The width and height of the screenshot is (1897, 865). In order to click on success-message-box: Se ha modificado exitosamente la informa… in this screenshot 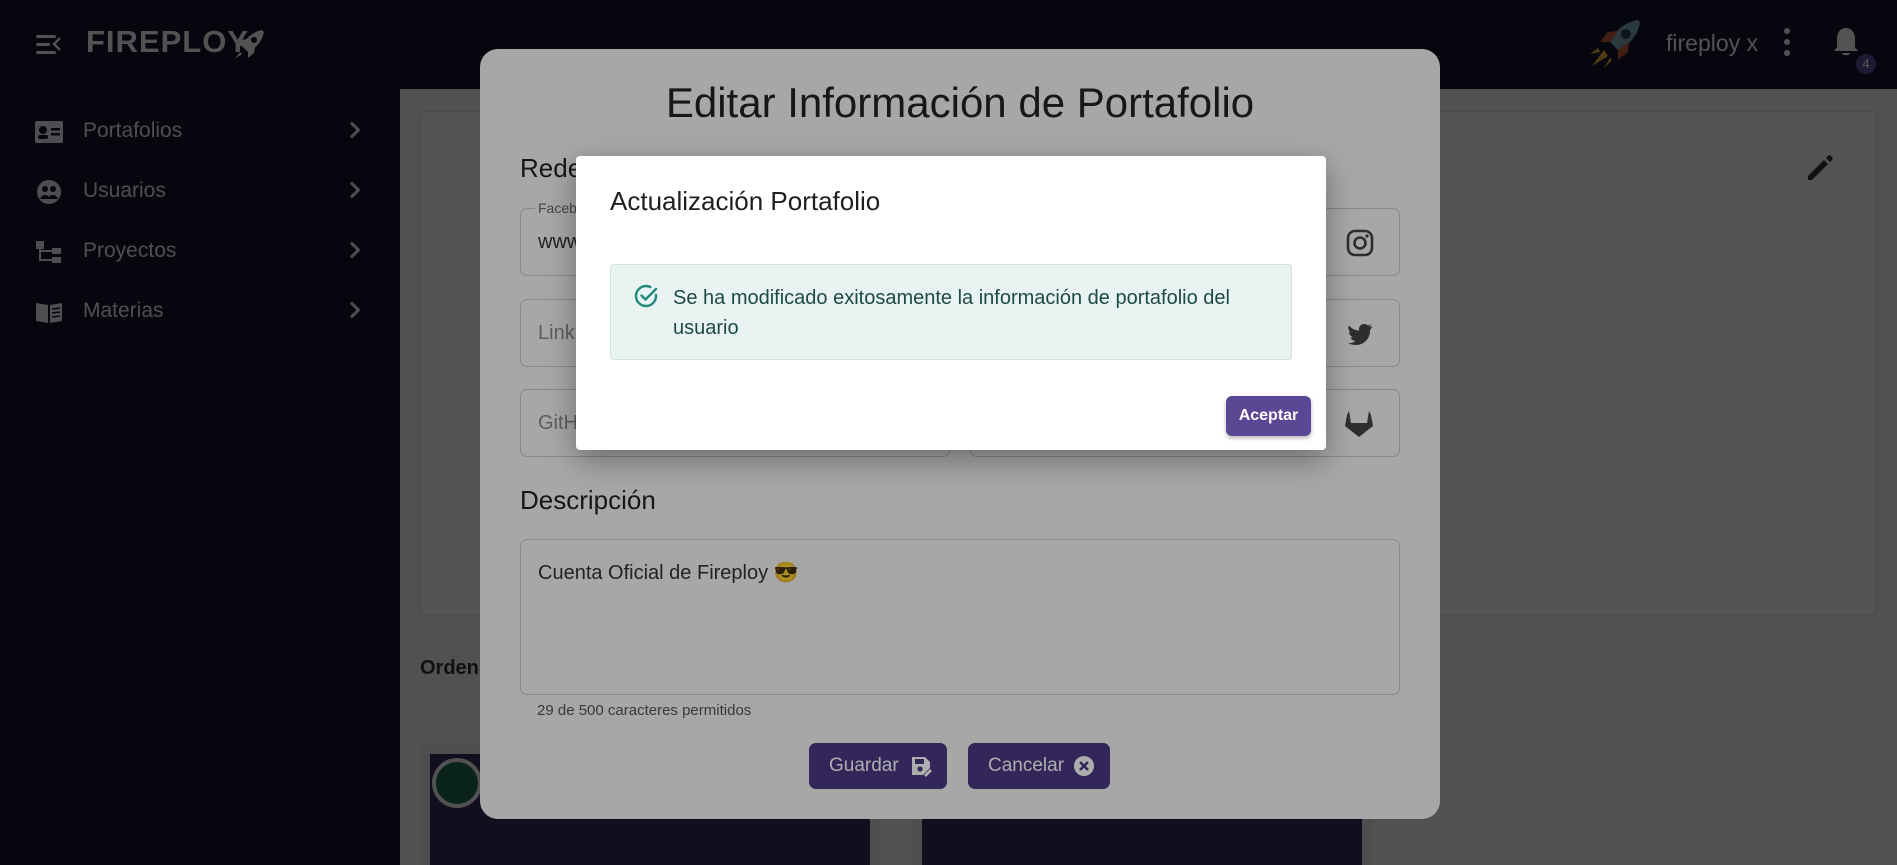, I will do `click(951, 312)`.